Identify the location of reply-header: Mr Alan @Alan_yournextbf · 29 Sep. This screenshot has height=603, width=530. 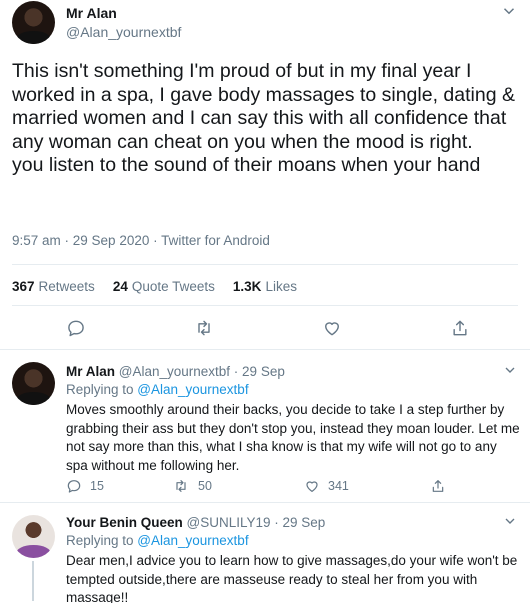
(175, 371).